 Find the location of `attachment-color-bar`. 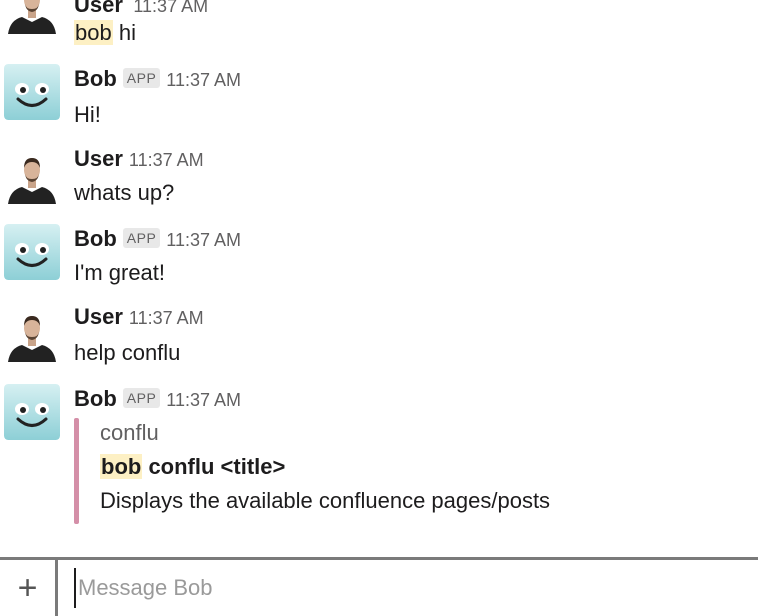

attachment-color-bar is located at coordinates (76, 471).